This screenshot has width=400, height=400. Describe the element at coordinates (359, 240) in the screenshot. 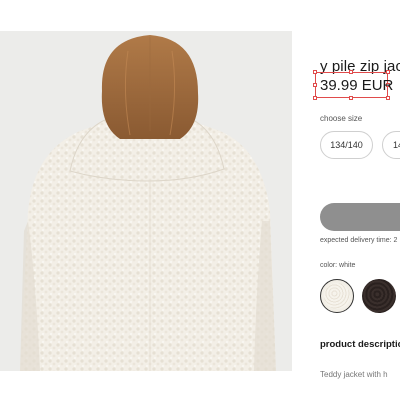

I see `delivery-time-text: expected delivery time: 2` at that location.